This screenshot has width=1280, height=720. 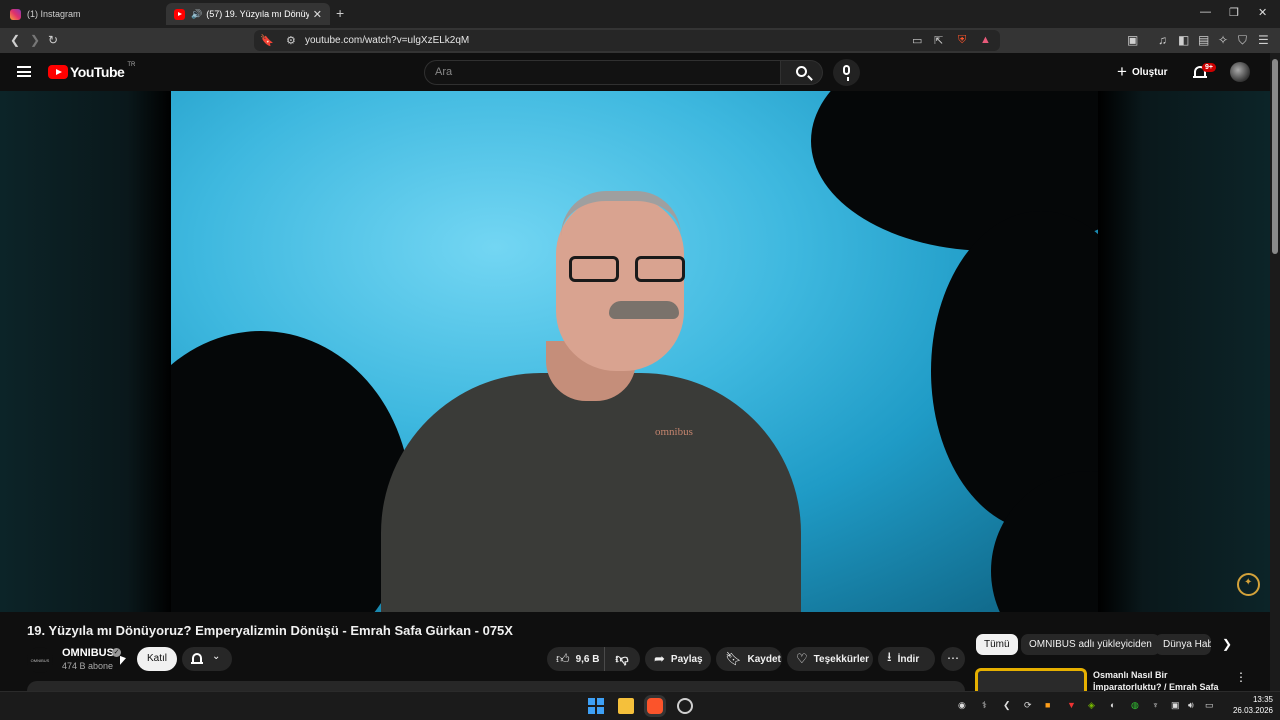 I want to click on new-tab-icon: +, so click(x=340, y=13).